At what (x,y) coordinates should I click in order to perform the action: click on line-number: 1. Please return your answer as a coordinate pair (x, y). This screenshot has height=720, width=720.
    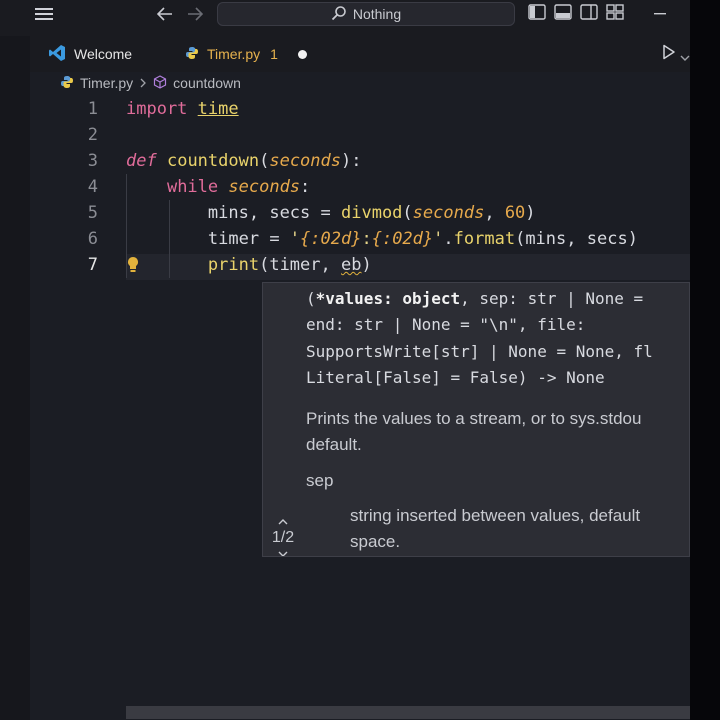
    Looking at the image, I should click on (92, 109).